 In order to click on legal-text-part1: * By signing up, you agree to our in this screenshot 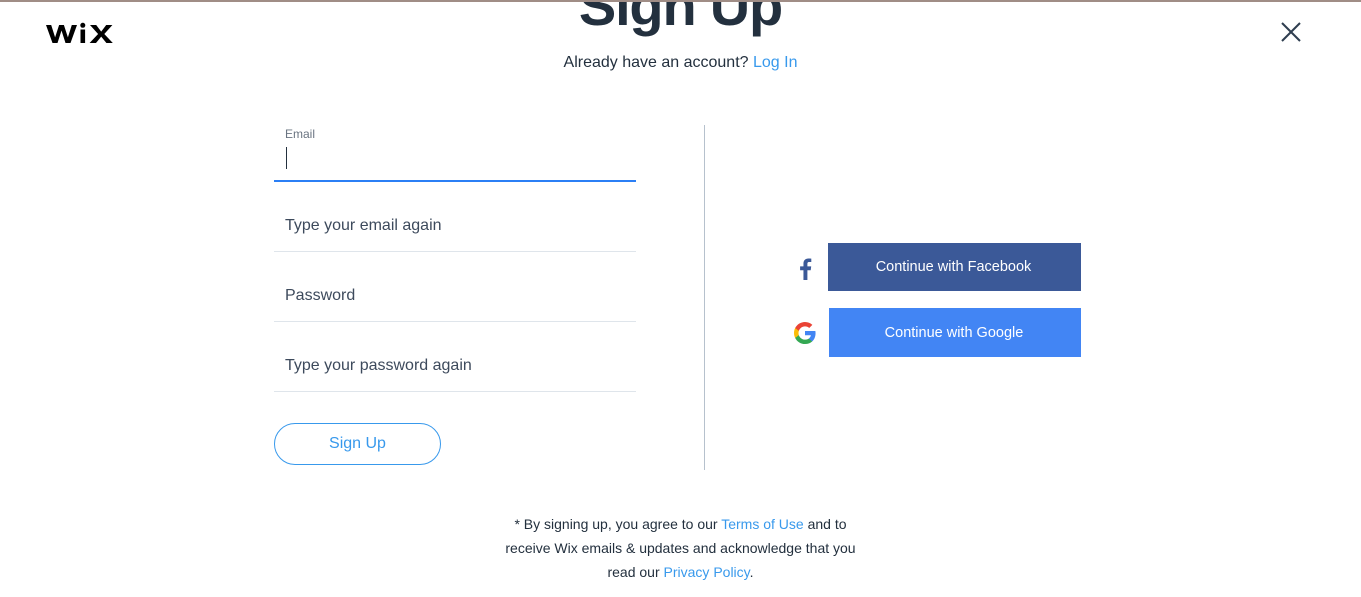, I will do `click(618, 524)`.